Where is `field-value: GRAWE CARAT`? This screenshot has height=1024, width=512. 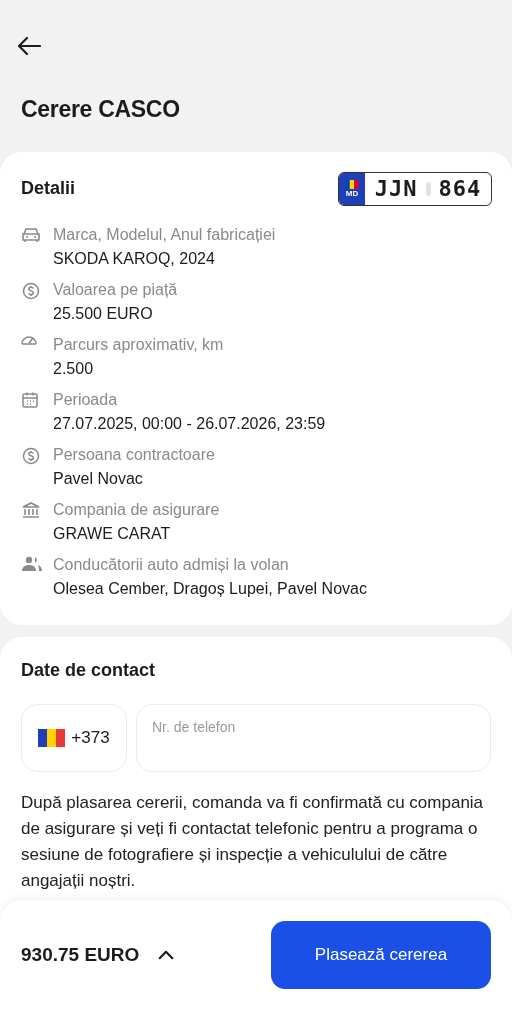 field-value: GRAWE CARAT is located at coordinates (112, 533).